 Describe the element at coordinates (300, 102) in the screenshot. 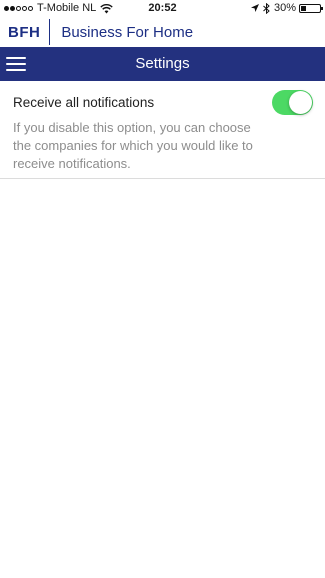

I see `toggle-knob` at that location.